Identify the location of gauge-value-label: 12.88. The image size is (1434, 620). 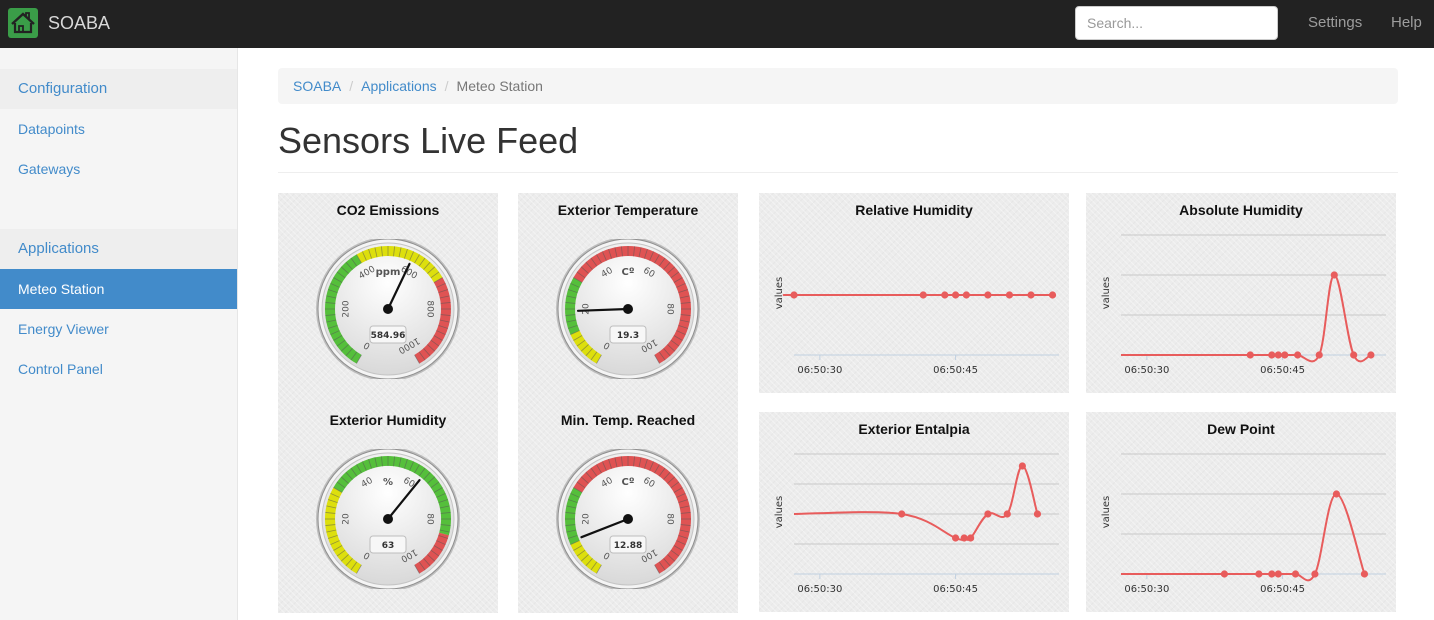
(628, 546).